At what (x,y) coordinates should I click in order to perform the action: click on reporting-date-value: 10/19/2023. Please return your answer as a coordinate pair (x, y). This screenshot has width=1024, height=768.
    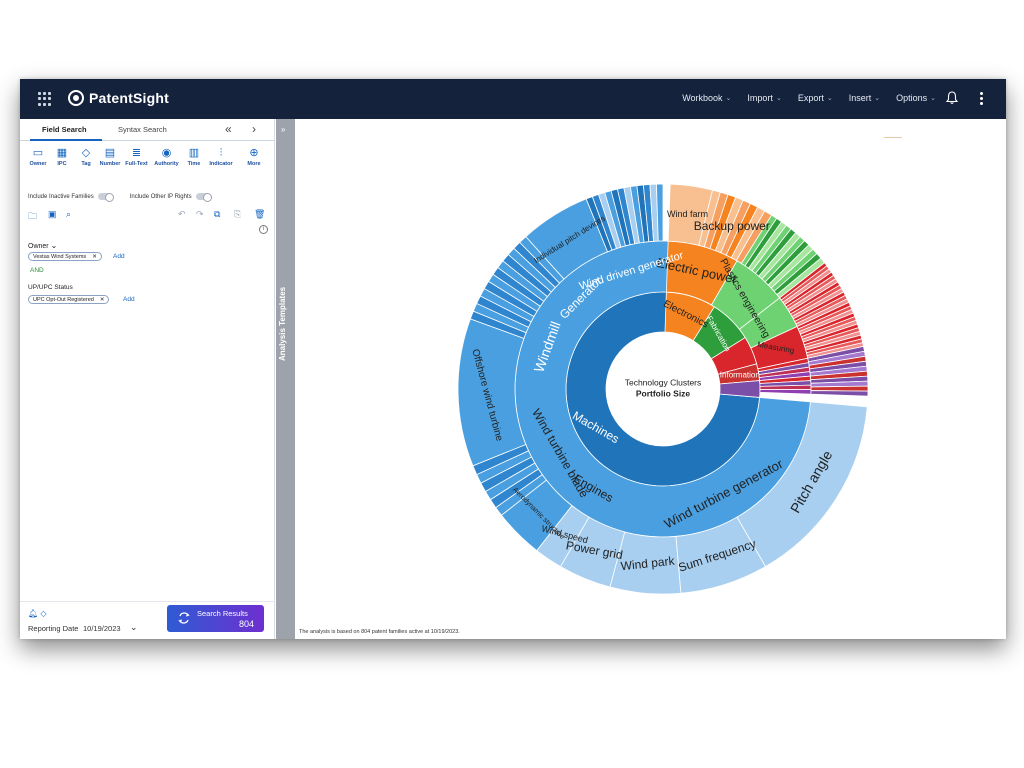
    Looking at the image, I should click on (102, 628).